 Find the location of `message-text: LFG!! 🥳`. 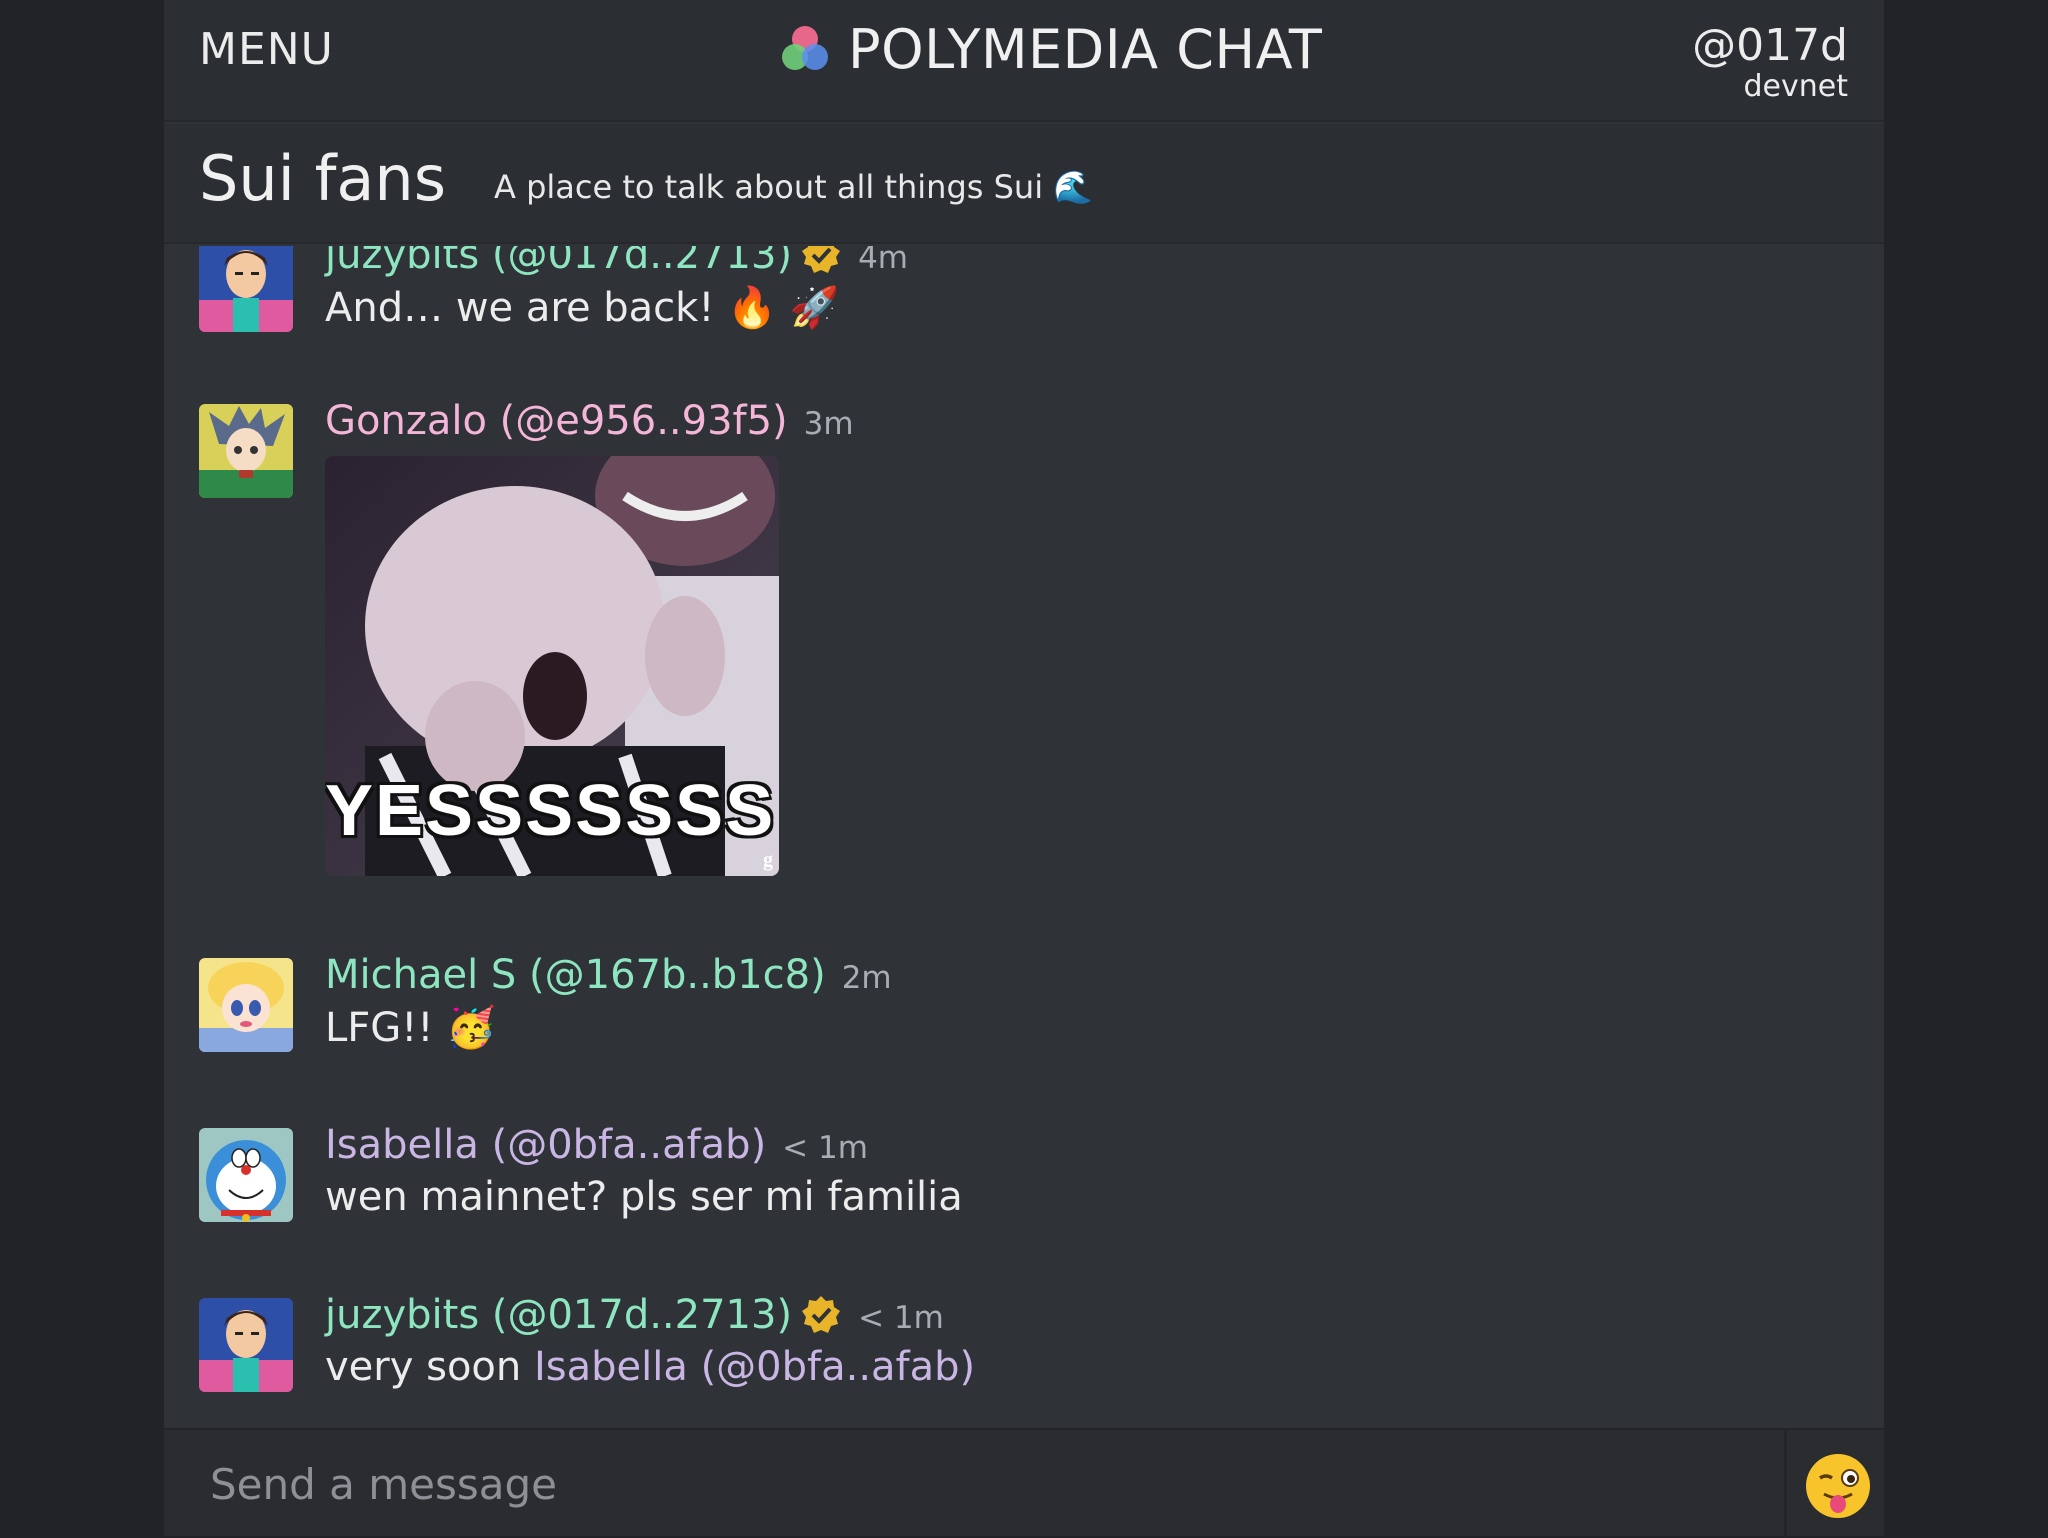

message-text: LFG!! 🥳 is located at coordinates (410, 1028).